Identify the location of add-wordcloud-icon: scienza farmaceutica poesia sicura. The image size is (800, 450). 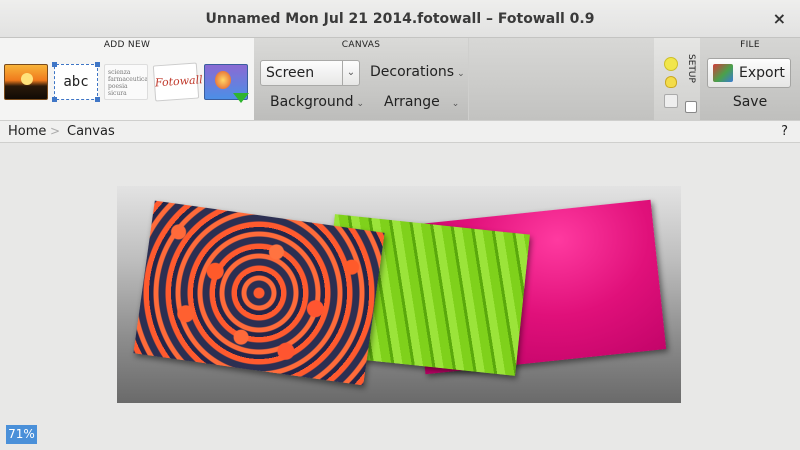
(126, 82).